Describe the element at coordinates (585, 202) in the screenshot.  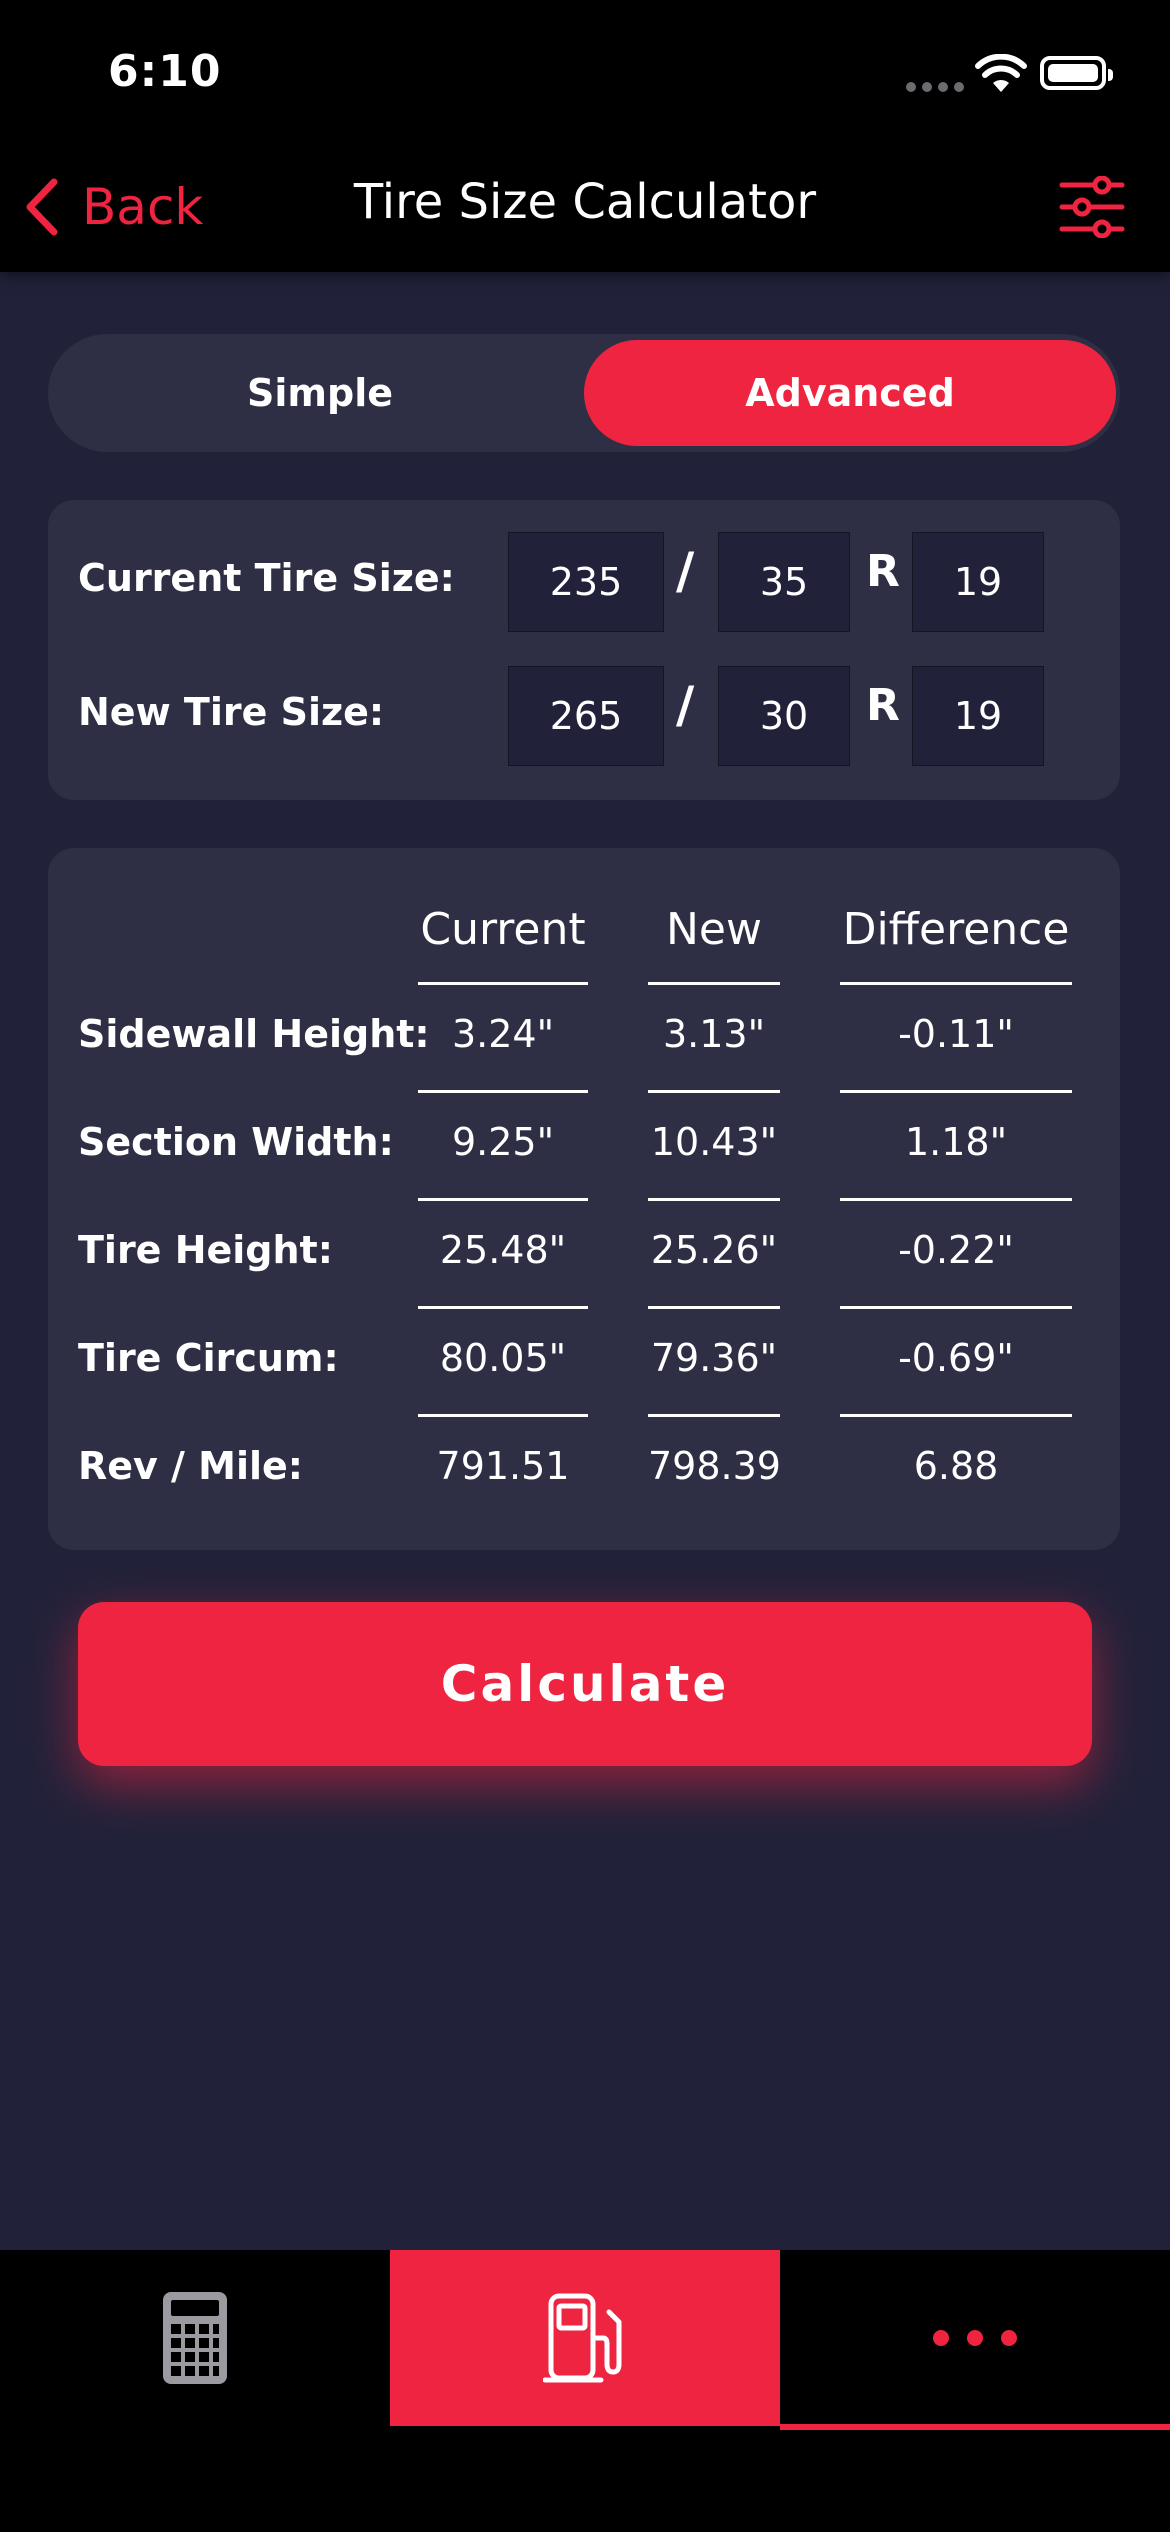
I see `page-title: Tire Size Calculator` at that location.